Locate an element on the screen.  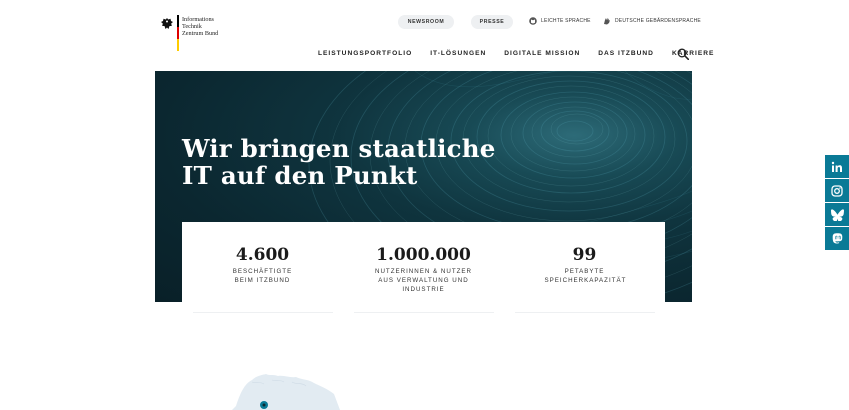
nav-leistungsportfolio: LEISTUNGSPORTFOLIO is located at coordinates (365, 53).